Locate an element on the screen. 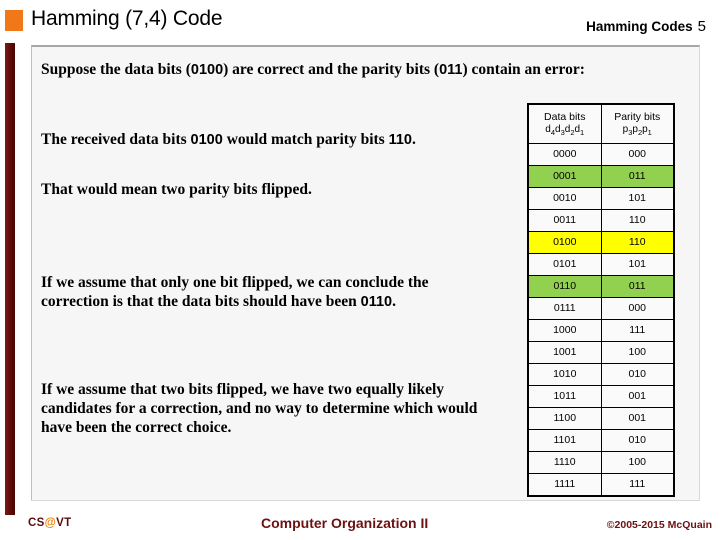 The height and width of the screenshot is (540, 720). footer-divider is located at coordinates (365, 500).